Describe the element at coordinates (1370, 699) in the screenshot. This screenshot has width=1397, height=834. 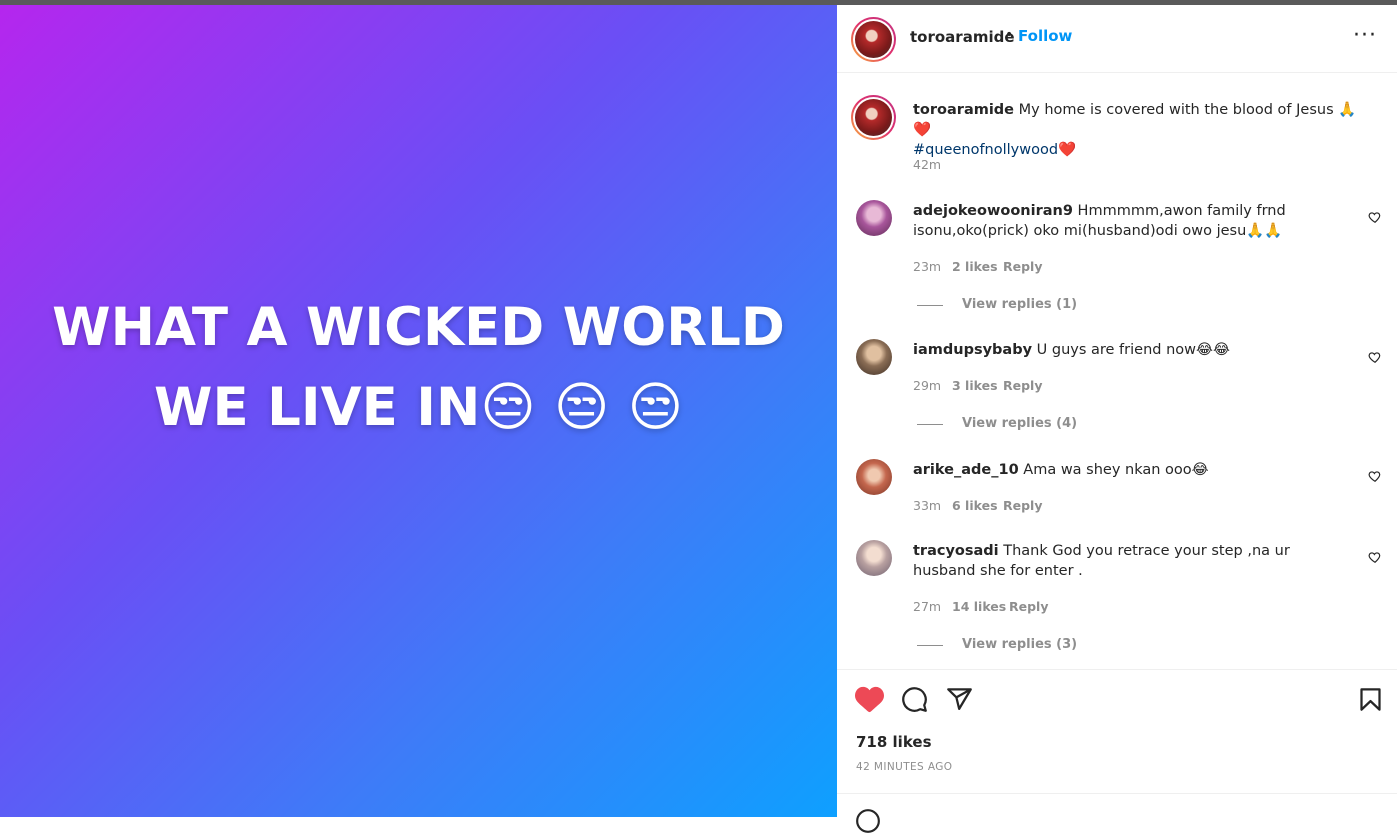
I see `bookmark-icon` at that location.